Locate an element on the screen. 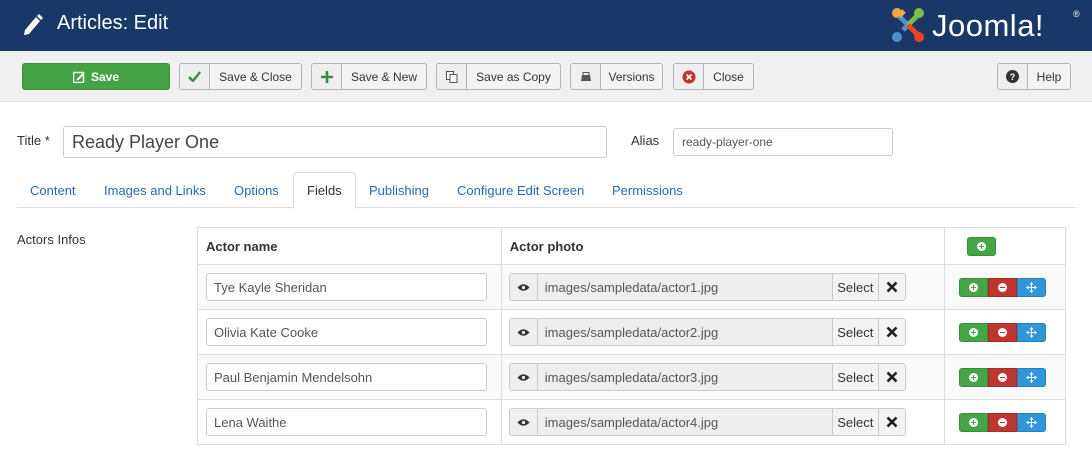 This screenshot has height=452, width=1092. actor-name-input: Paul Benjamin Mendelsohn is located at coordinates (346, 377).